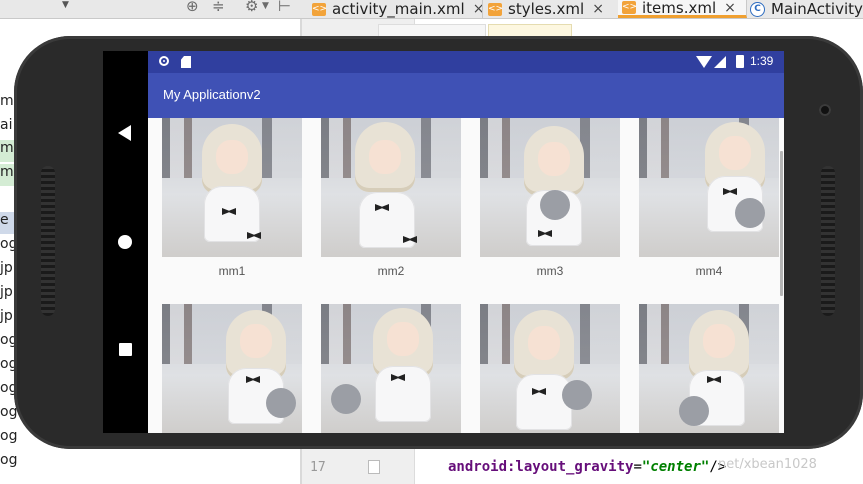  I want to click on tab-label: items.xml, so click(679, 8).